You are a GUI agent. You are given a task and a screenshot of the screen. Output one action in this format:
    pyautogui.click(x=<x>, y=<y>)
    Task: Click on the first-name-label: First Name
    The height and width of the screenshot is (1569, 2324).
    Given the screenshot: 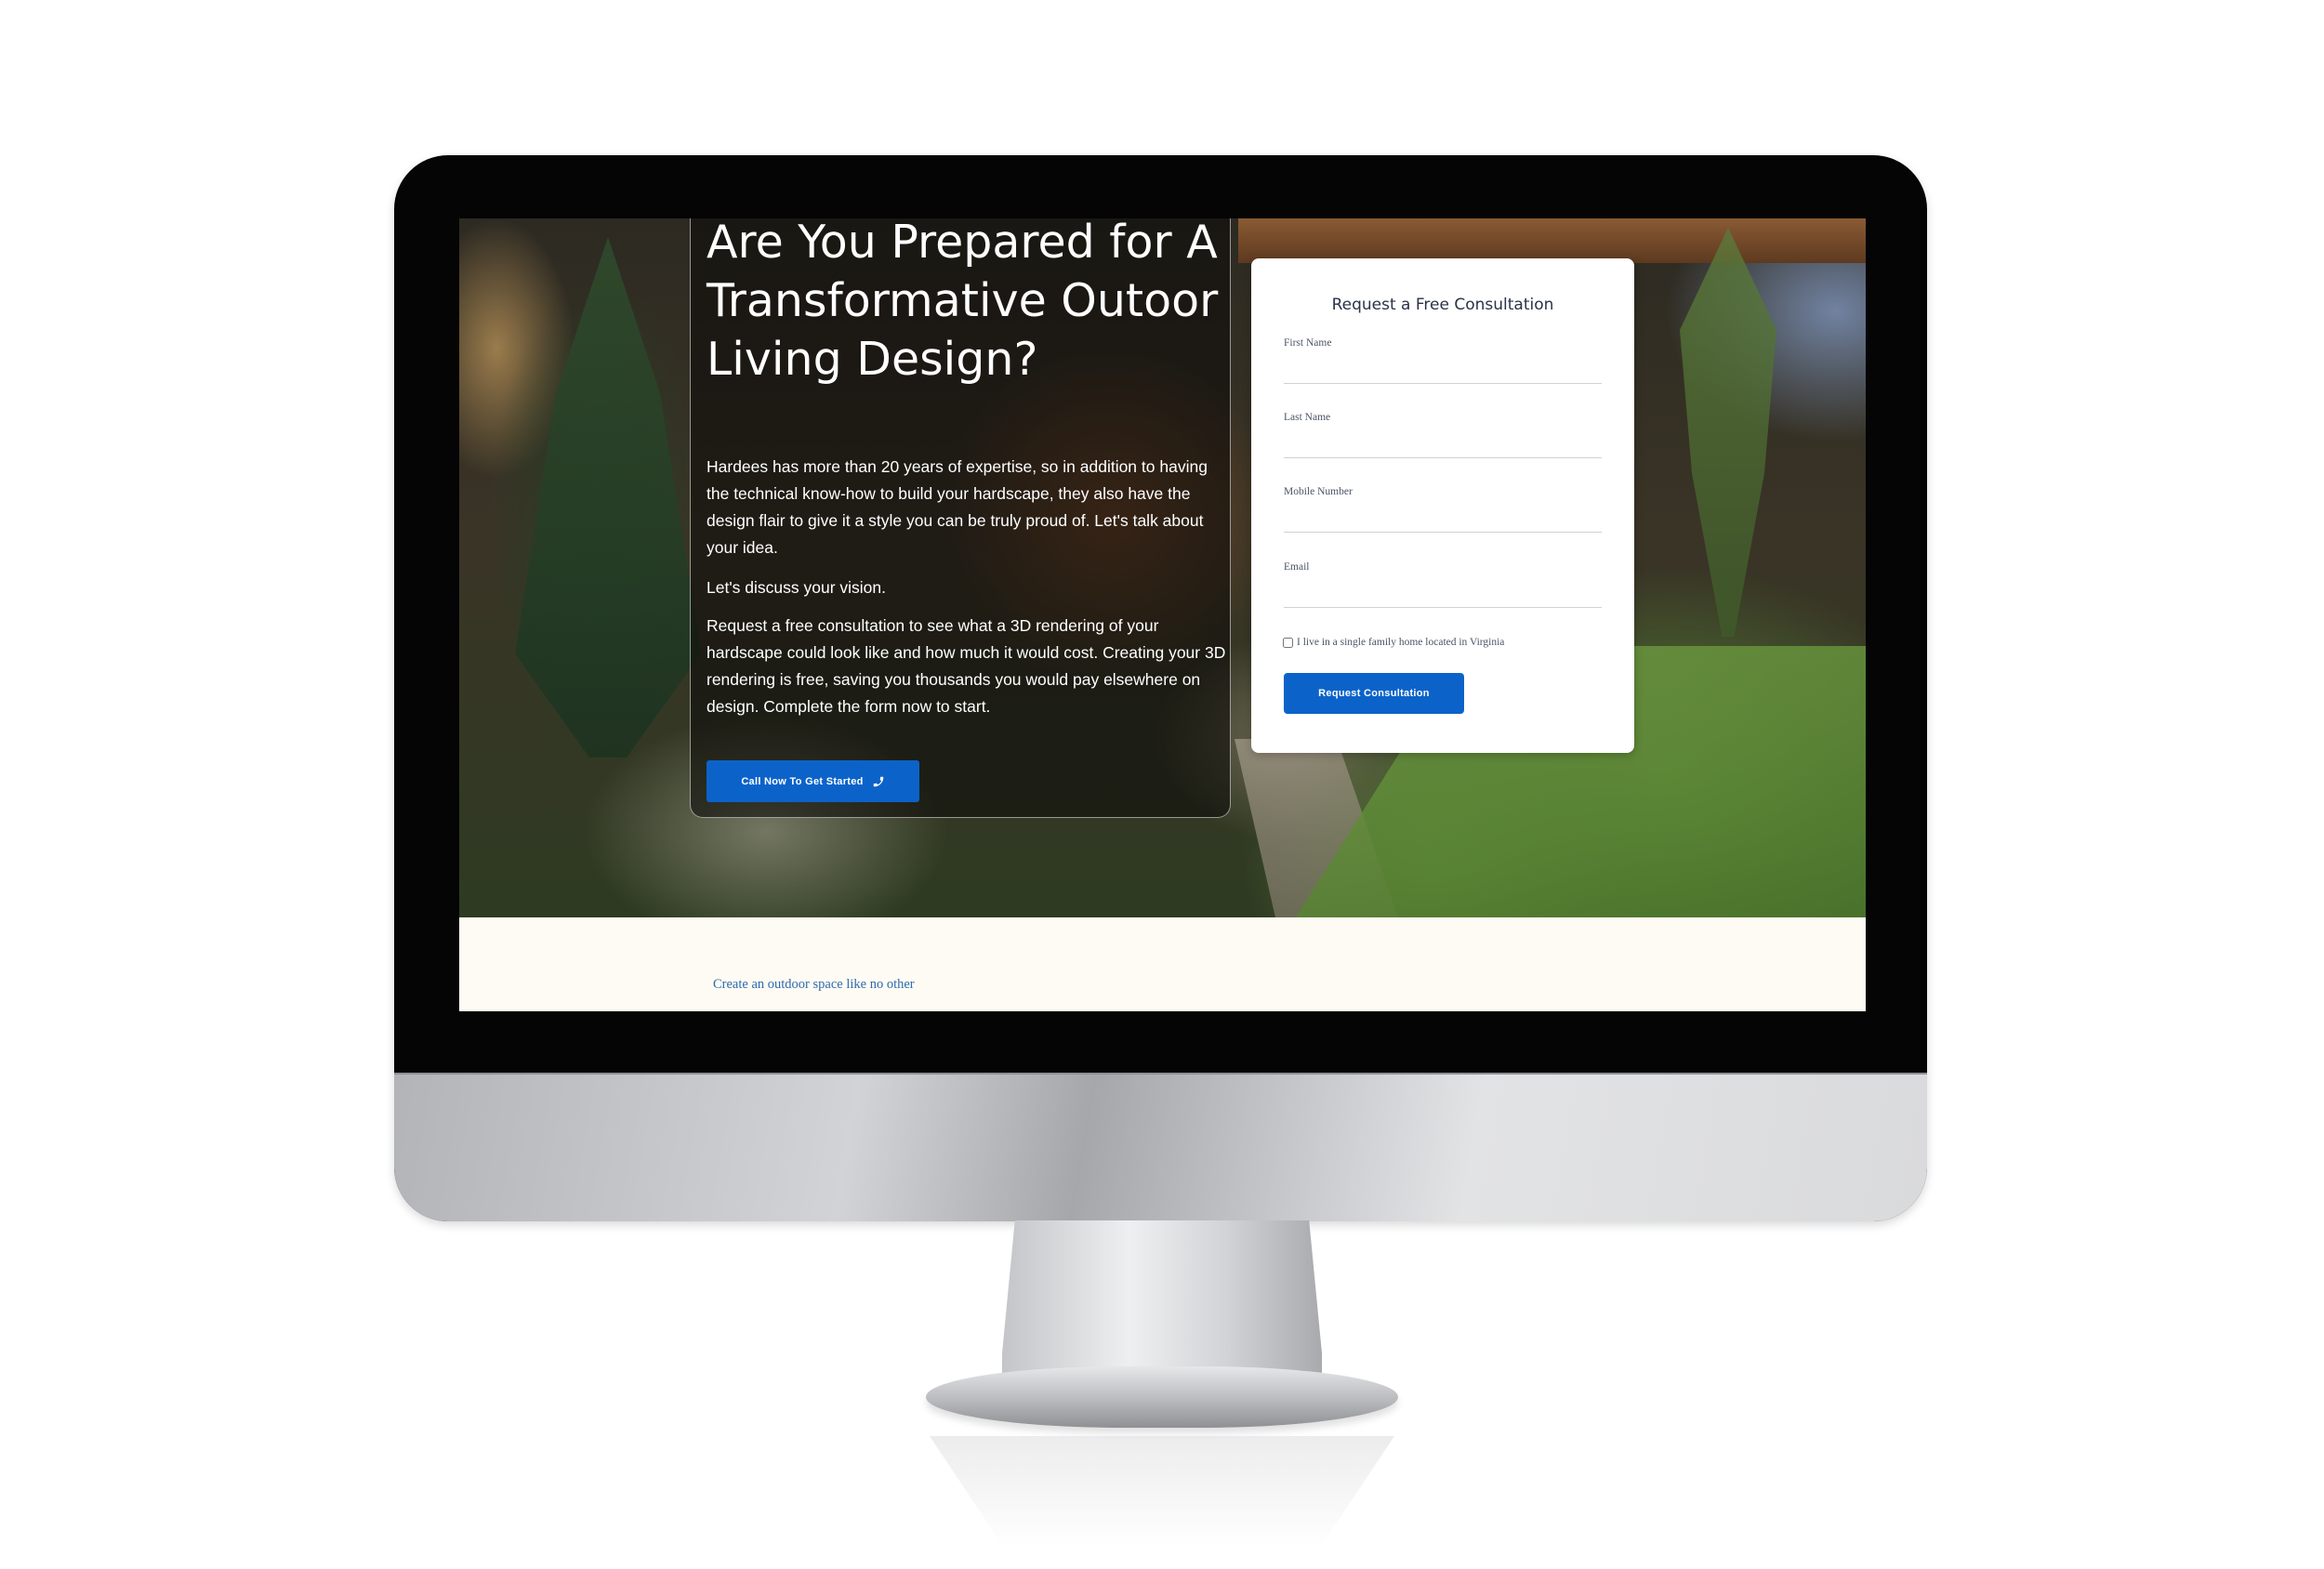 What is the action you would take?
    pyautogui.click(x=1308, y=343)
    